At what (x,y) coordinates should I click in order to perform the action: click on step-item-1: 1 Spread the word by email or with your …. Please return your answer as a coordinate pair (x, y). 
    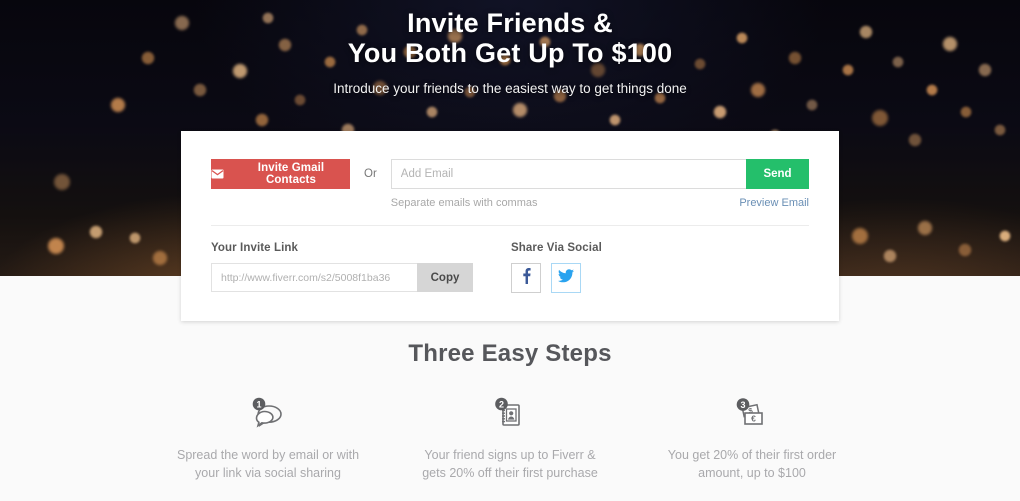
    Looking at the image, I should click on (268, 438).